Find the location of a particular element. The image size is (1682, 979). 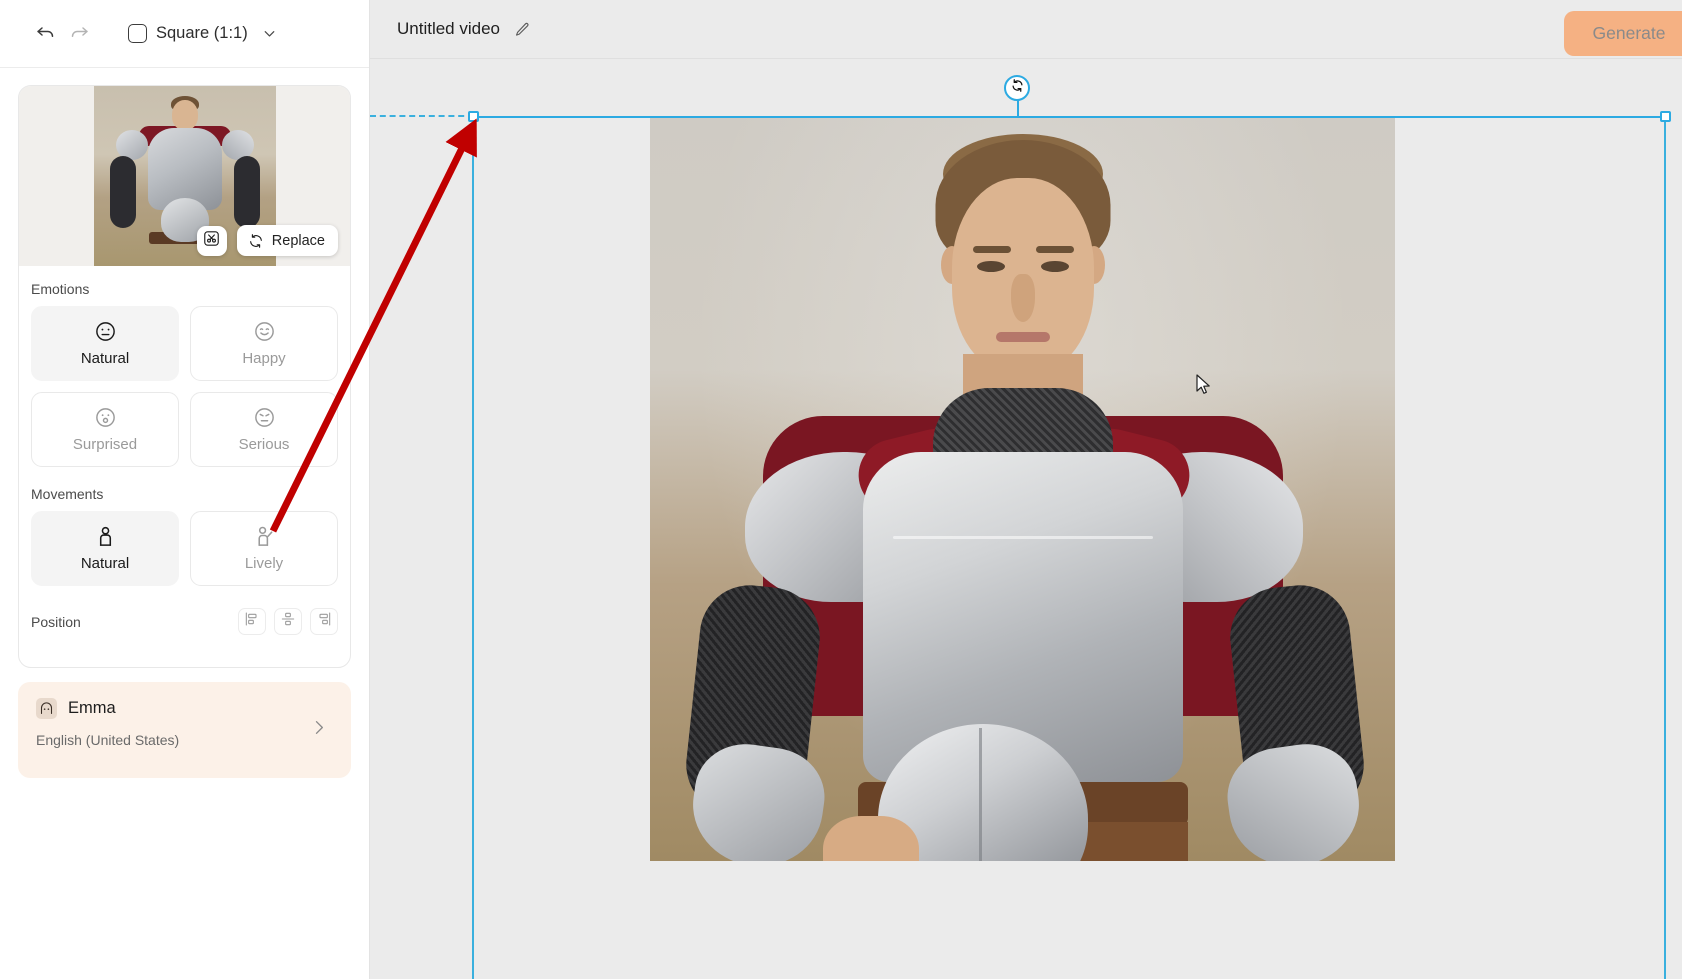

generate-button: Generate is located at coordinates (1623, 33).